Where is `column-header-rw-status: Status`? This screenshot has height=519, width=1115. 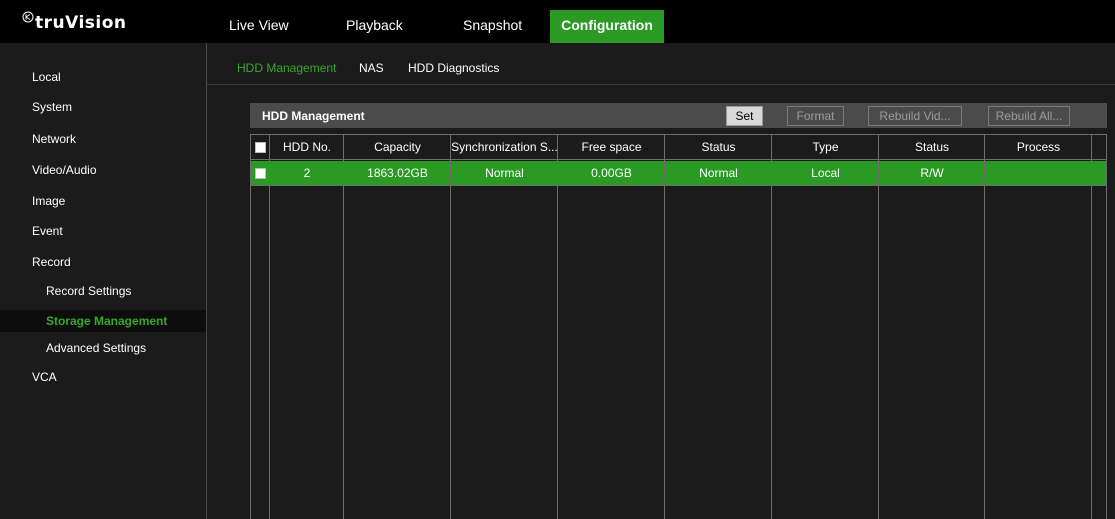 column-header-rw-status: Status is located at coordinates (932, 147).